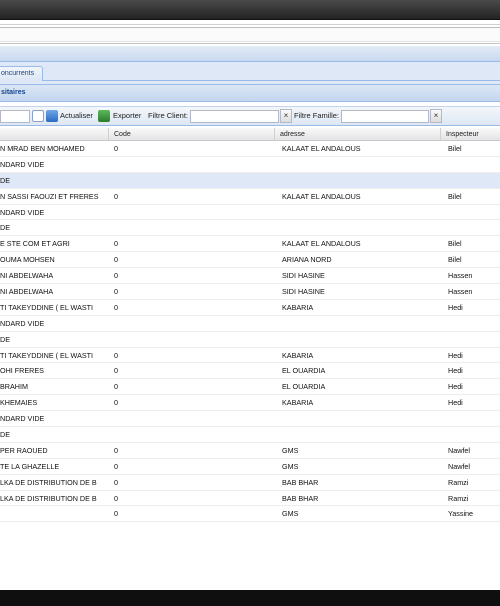 Image resolution: width=500 pixels, height=606 pixels. Describe the element at coordinates (250, 72) in the screenshot. I see `tab-bar: oncurrents` at that location.